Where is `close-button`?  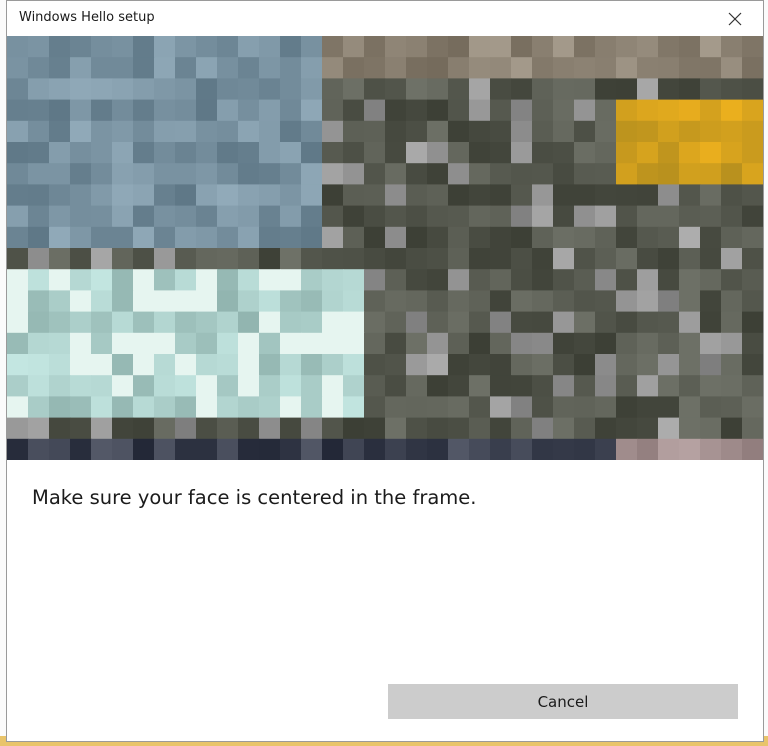 close-button is located at coordinates (735, 19).